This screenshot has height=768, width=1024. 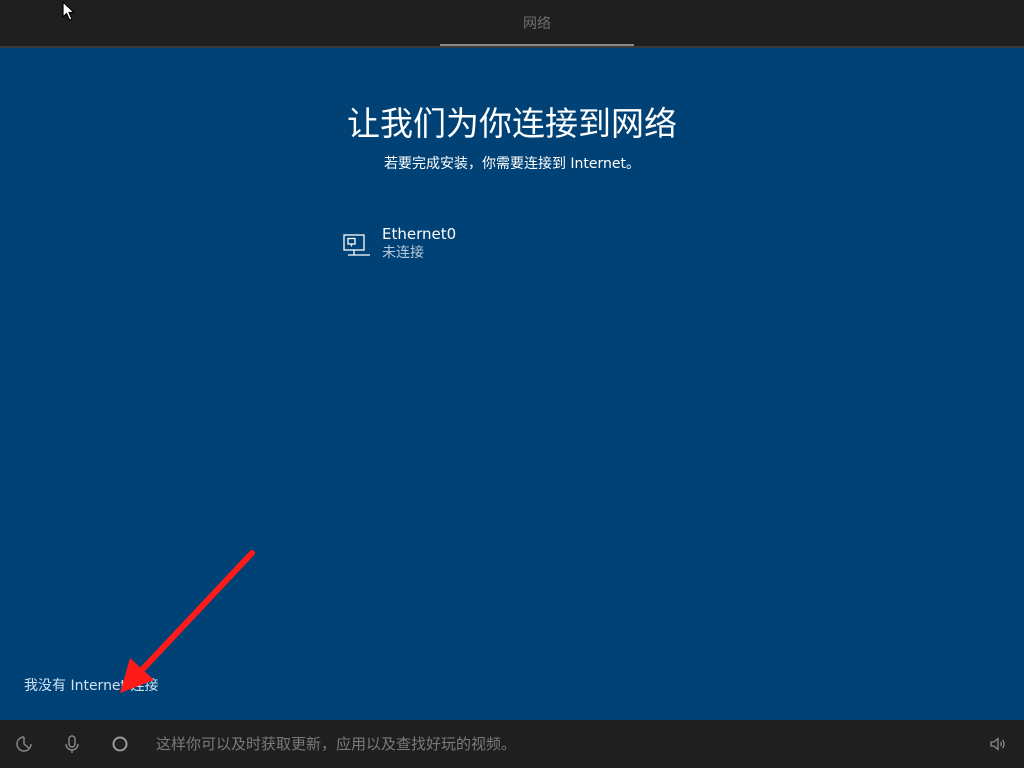 What do you see at coordinates (512, 123) in the screenshot?
I see `page-title: 让我们为你连接到网络` at bounding box center [512, 123].